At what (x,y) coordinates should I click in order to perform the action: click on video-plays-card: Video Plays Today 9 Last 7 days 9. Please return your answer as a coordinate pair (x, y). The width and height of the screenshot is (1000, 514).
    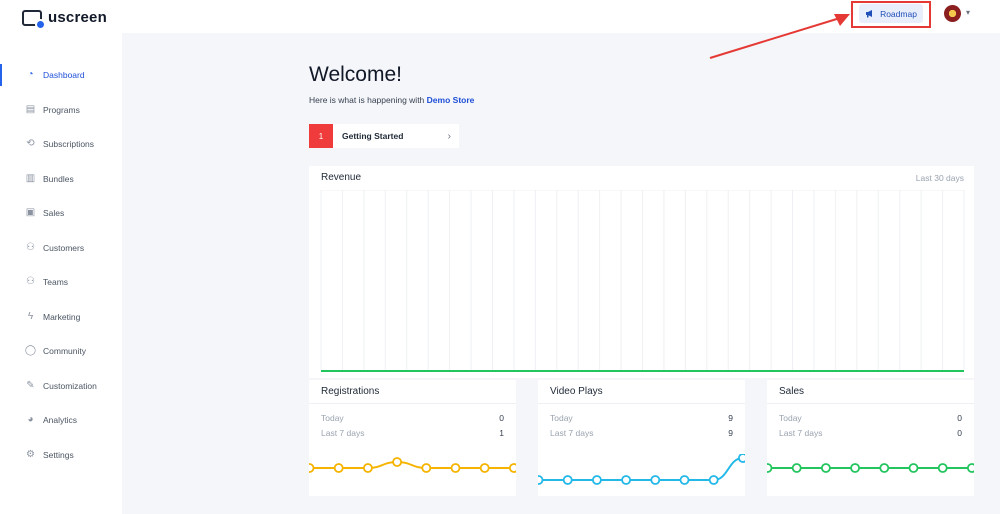
    Looking at the image, I should click on (641, 438).